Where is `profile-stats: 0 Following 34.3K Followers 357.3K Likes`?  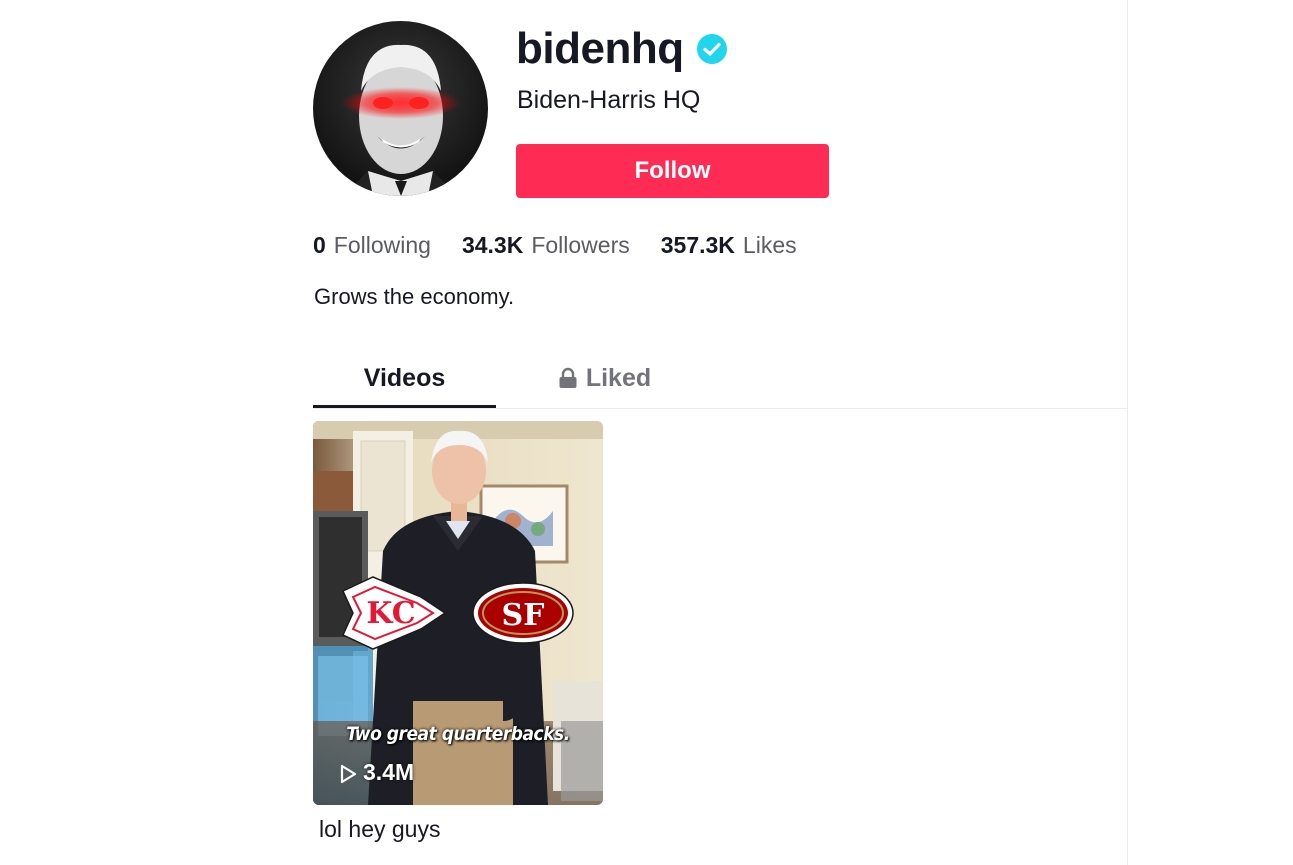
profile-stats: 0 Following 34.3K Followers 357.3K Likes is located at coordinates (570, 245).